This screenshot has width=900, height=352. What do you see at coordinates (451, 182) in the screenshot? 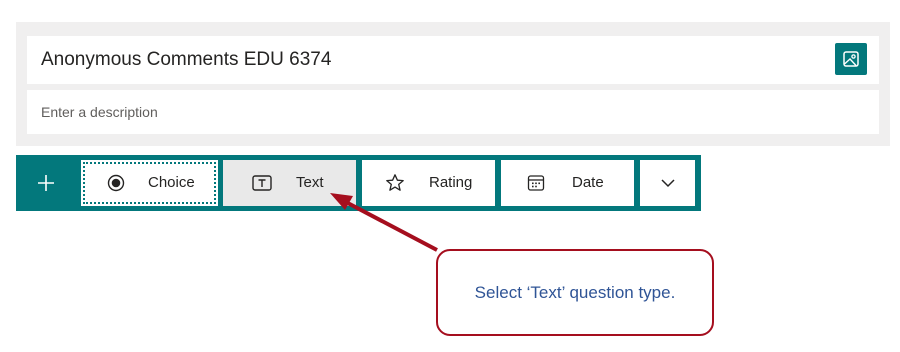
I see `rating-label: Rating` at bounding box center [451, 182].